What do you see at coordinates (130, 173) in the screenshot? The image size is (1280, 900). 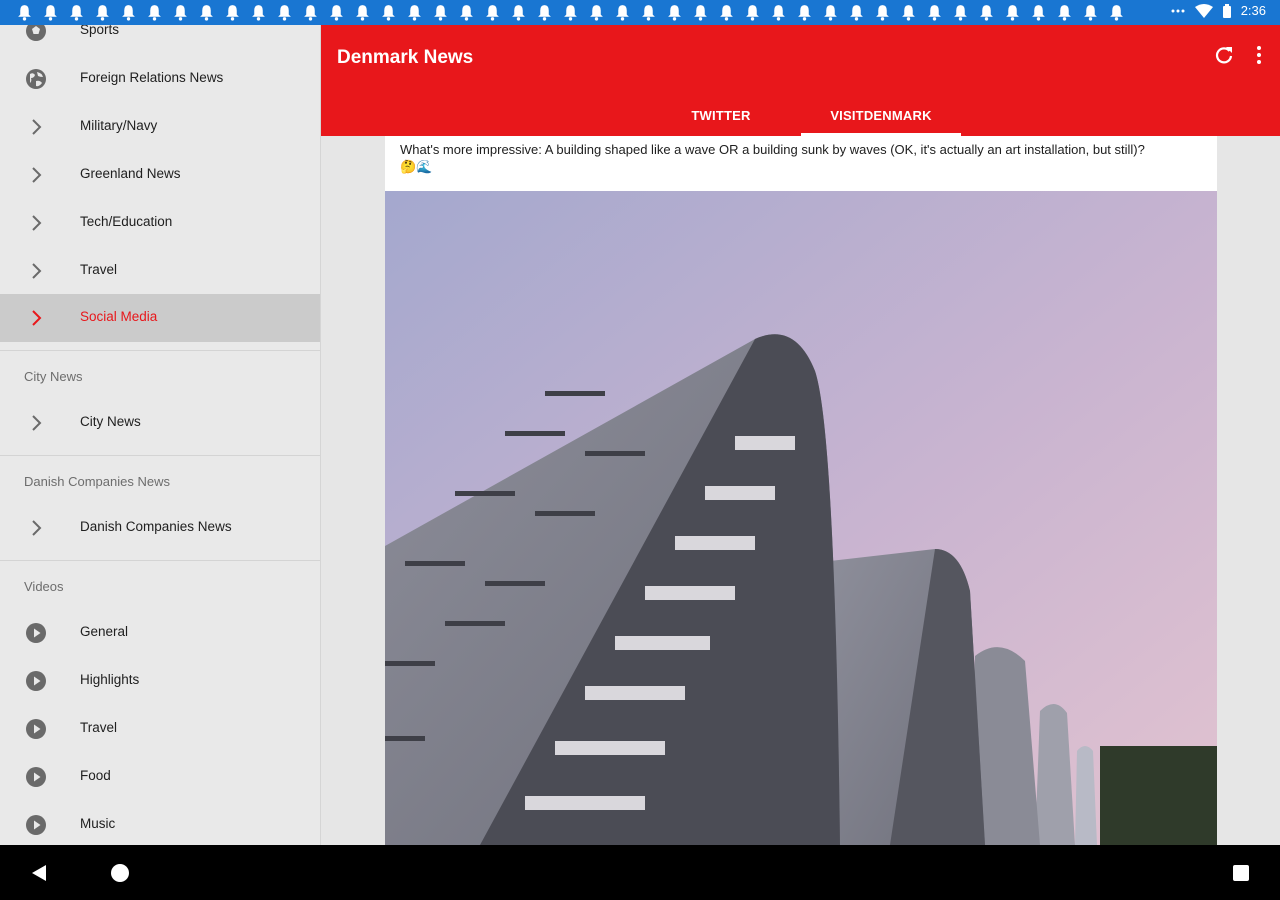 I see `drawer-item-label: Greenland News` at bounding box center [130, 173].